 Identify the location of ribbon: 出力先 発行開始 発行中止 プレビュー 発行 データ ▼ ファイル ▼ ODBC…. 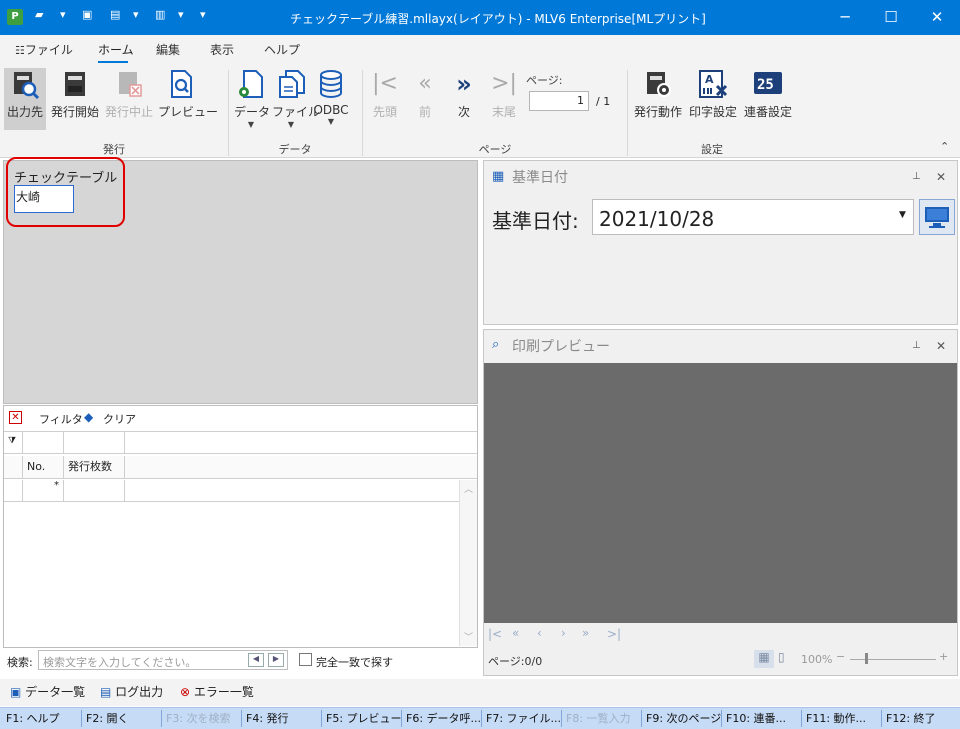
(480, 111).